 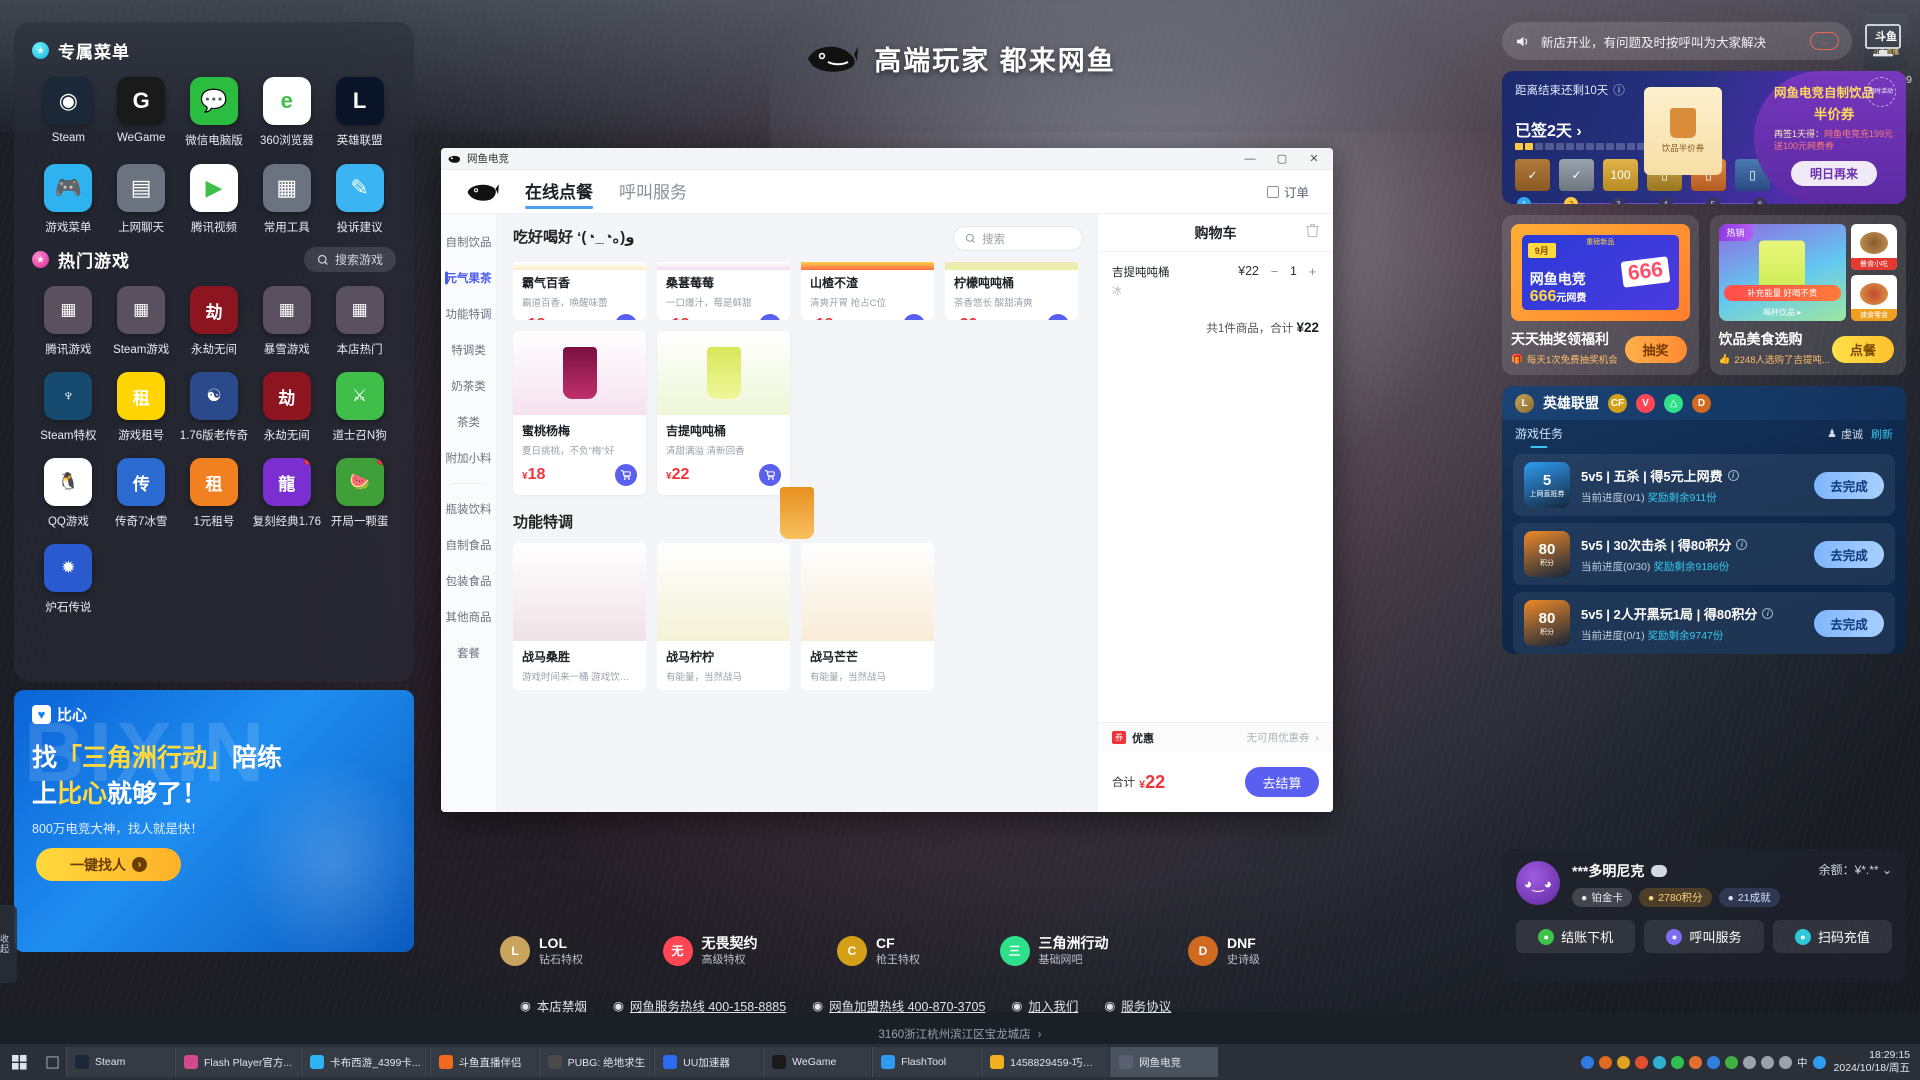 What do you see at coordinates (141, 112) in the screenshot?
I see `app-item-wegame: G WeGame` at bounding box center [141, 112].